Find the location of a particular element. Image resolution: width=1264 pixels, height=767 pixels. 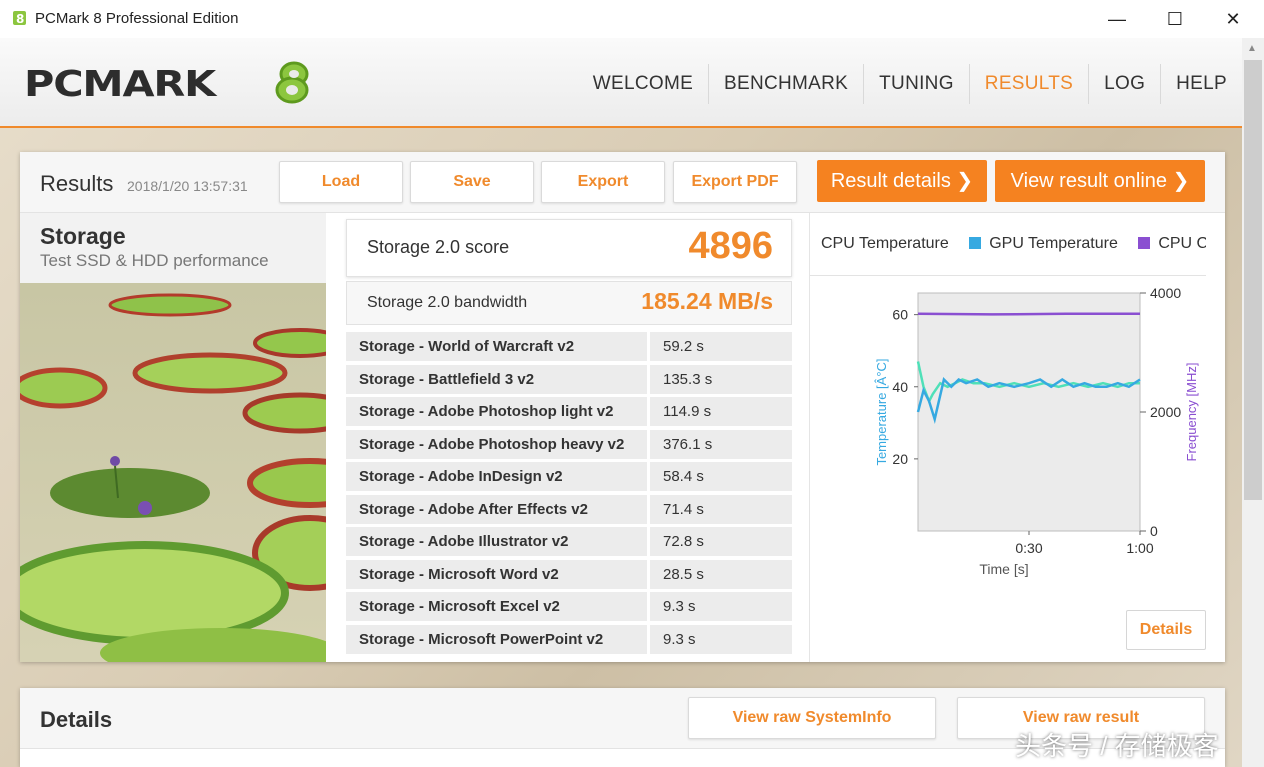

table-row: Storage - Battlefield 3 v2 135.3 s is located at coordinates (569, 380).